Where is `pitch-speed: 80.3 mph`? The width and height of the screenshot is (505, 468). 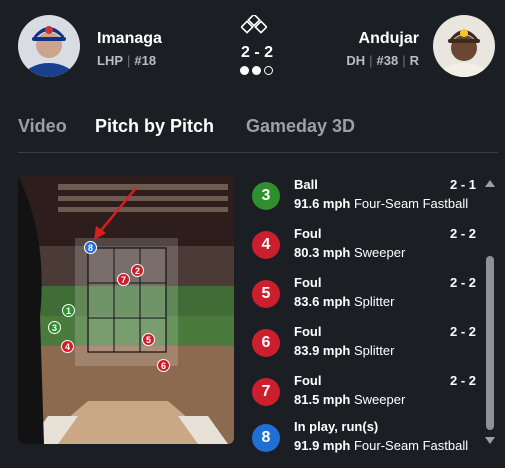
pitch-speed: 80.3 mph is located at coordinates (322, 252).